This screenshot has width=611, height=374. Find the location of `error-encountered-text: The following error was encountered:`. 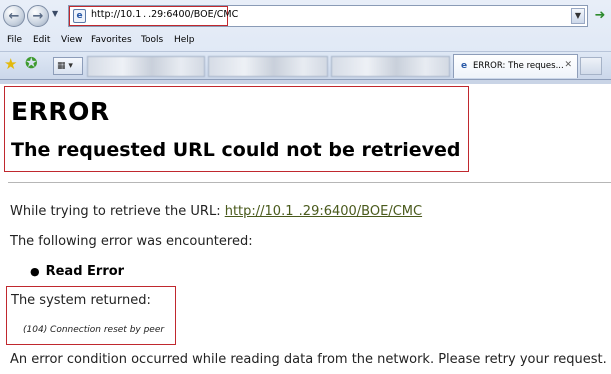

error-encountered-text: The following error was encountered: is located at coordinates (131, 241).